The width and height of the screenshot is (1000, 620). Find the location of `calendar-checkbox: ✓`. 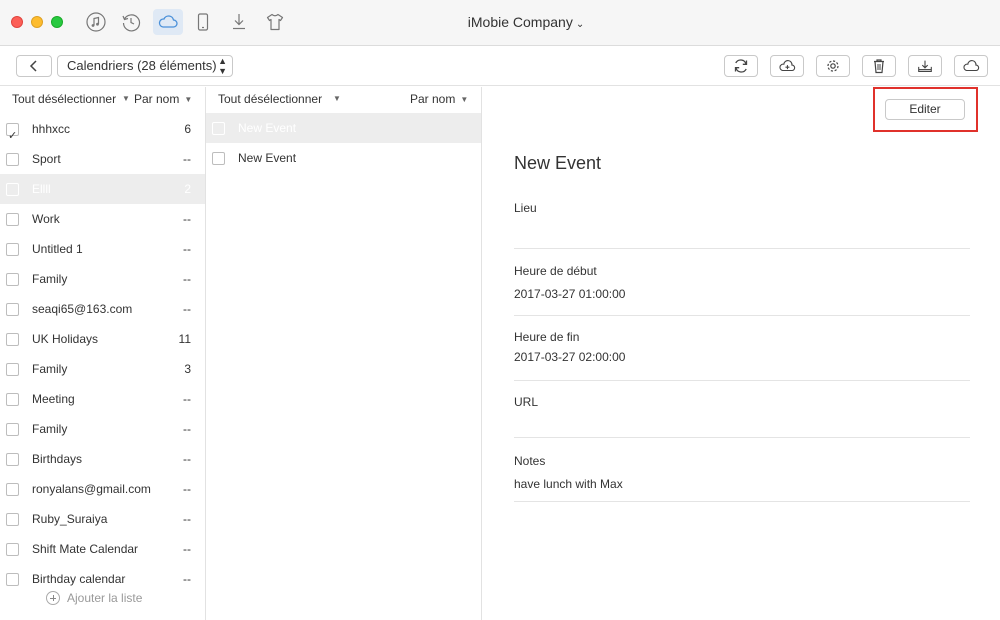

calendar-checkbox: ✓ is located at coordinates (12, 132).